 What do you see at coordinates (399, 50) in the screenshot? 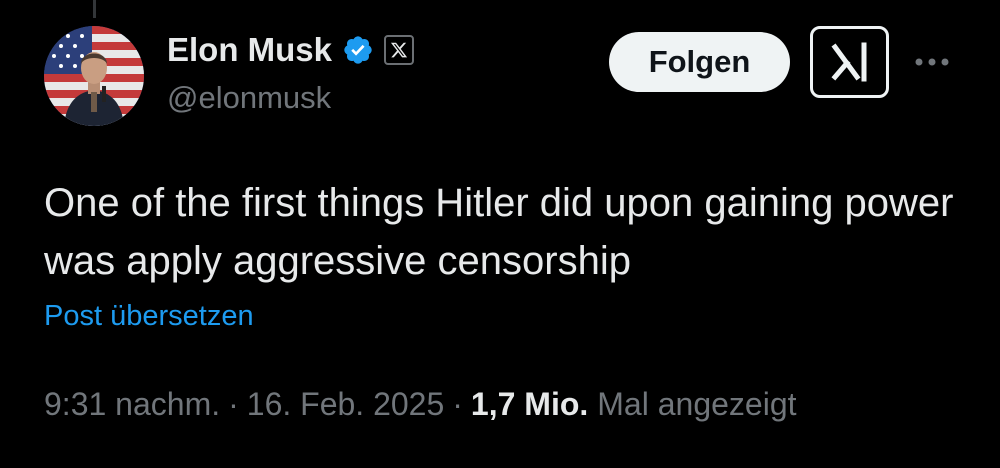
I see `x-logo-icon` at bounding box center [399, 50].